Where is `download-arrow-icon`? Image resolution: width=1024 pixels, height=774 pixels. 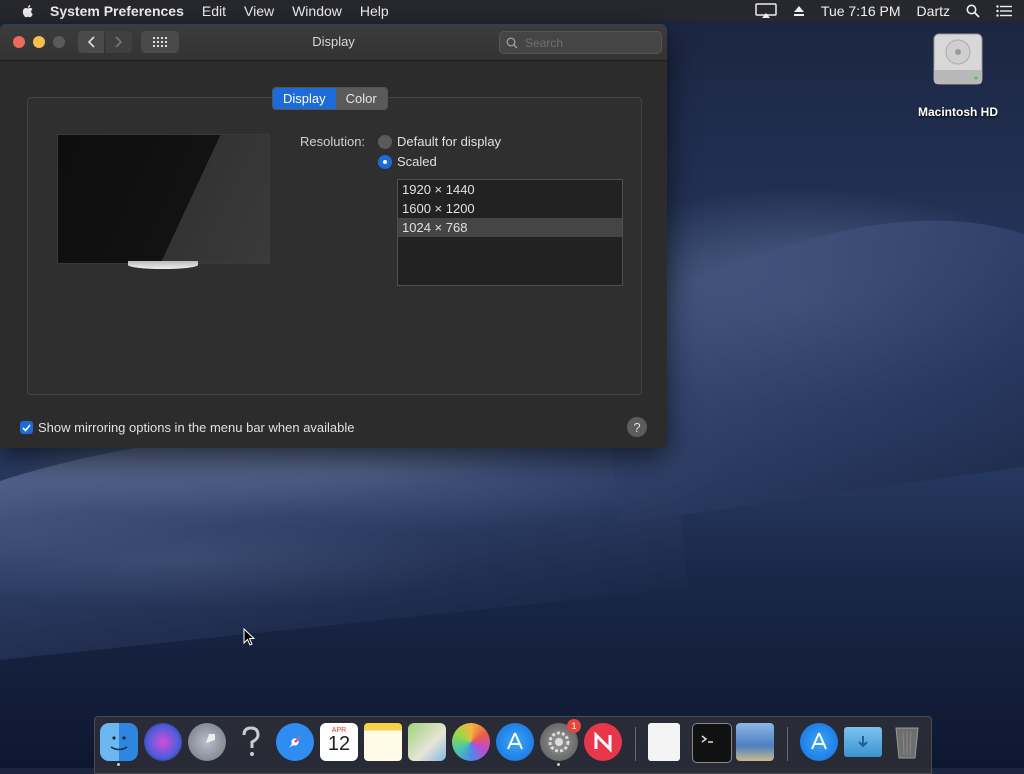
download-arrow-icon is located at coordinates (863, 742).